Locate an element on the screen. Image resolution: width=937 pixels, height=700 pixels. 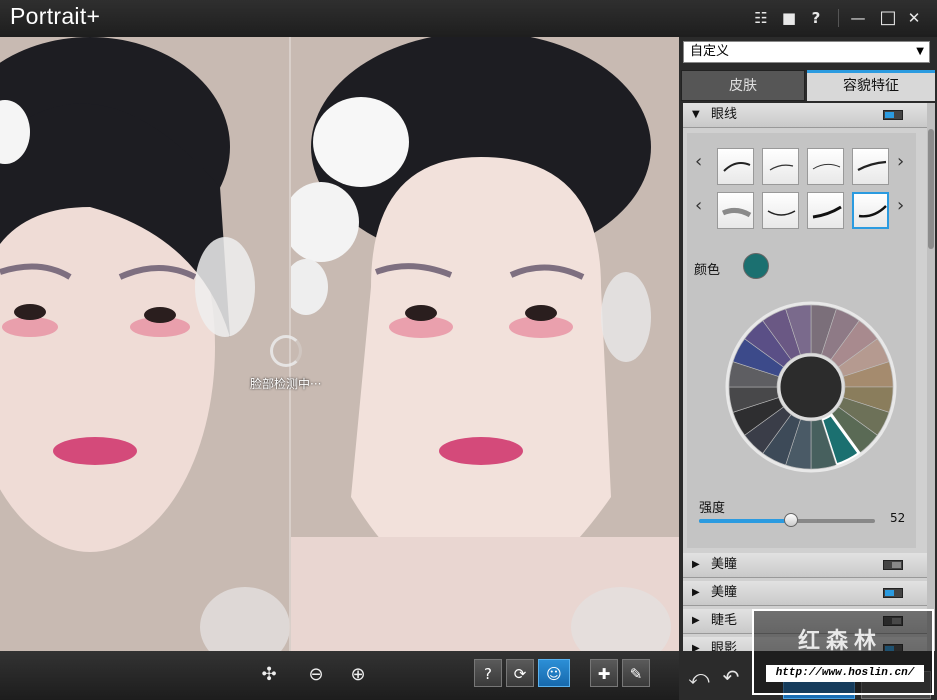
preset-value: 自定义 is located at coordinates (710, 51).